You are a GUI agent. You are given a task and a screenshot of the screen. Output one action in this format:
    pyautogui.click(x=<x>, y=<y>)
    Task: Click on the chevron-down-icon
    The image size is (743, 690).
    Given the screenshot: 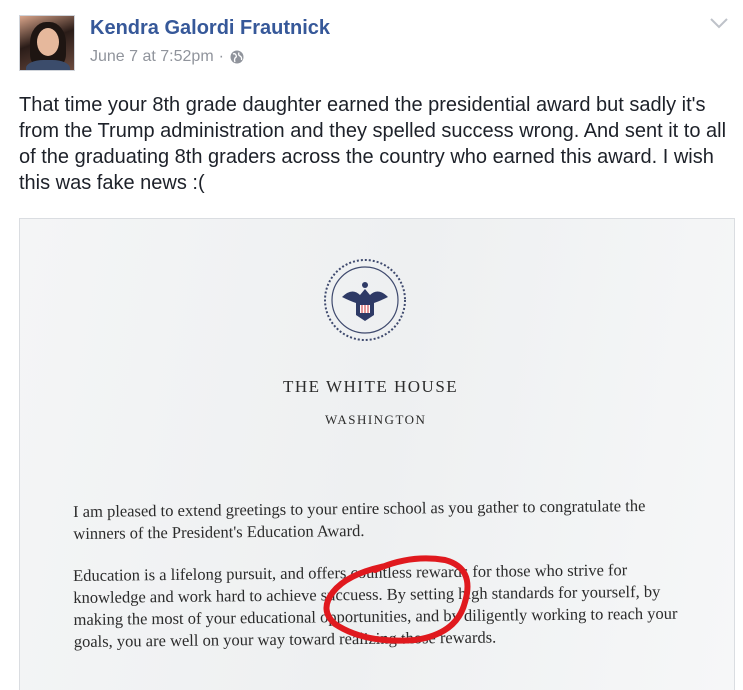 What is the action you would take?
    pyautogui.click(x=719, y=23)
    